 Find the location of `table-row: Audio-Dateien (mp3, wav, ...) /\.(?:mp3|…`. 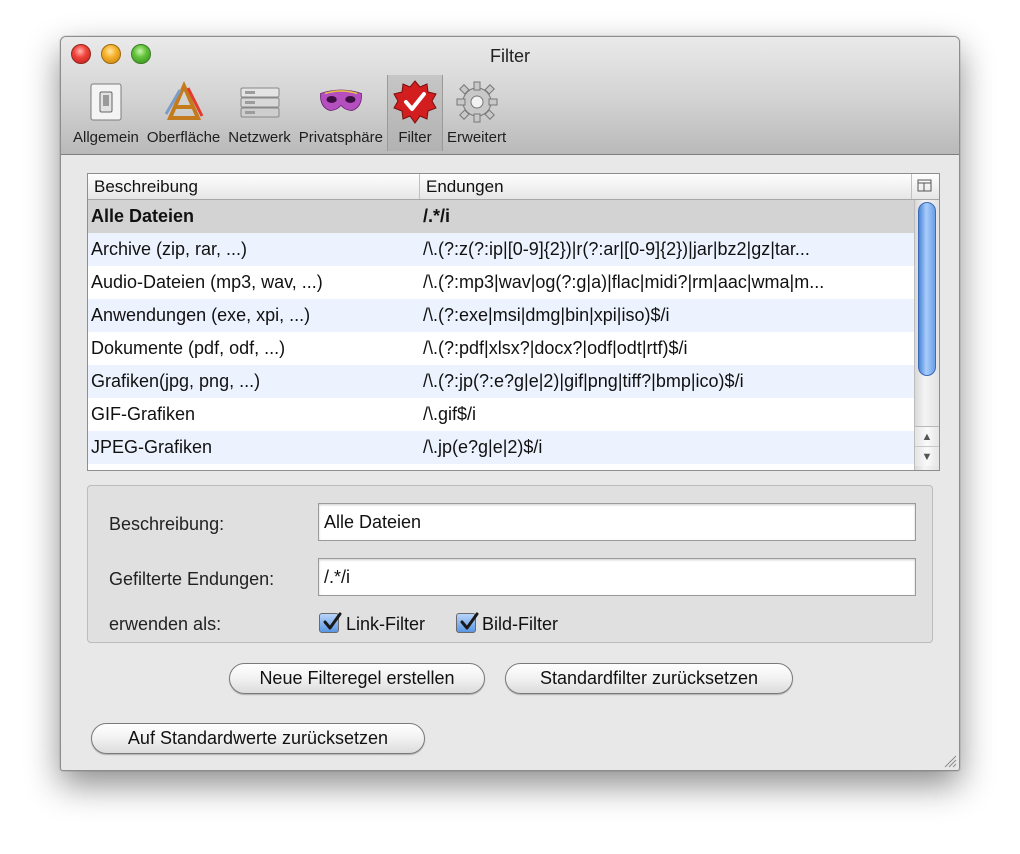

table-row: Audio-Dateien (mp3, wav, ...) /\.(?:mp3|… is located at coordinates (501, 282).